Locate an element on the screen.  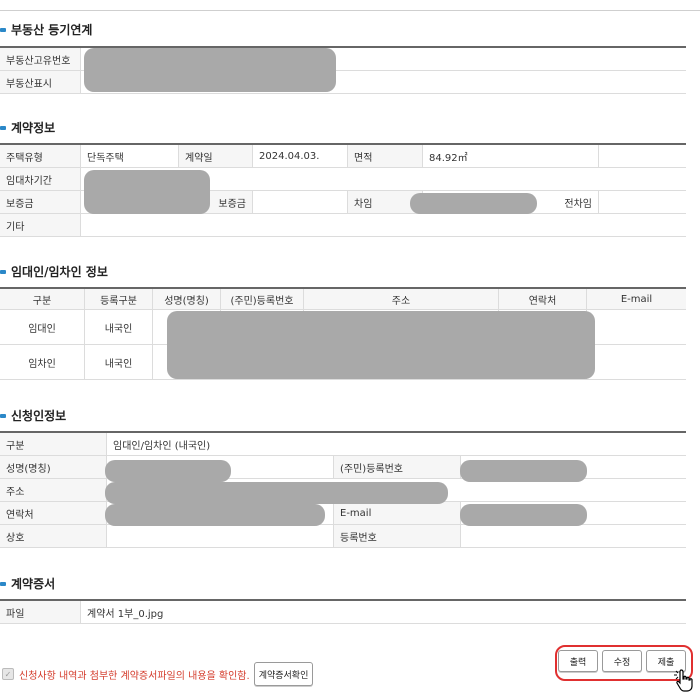
value-area: 84.92㎡ is located at coordinates (510, 155).